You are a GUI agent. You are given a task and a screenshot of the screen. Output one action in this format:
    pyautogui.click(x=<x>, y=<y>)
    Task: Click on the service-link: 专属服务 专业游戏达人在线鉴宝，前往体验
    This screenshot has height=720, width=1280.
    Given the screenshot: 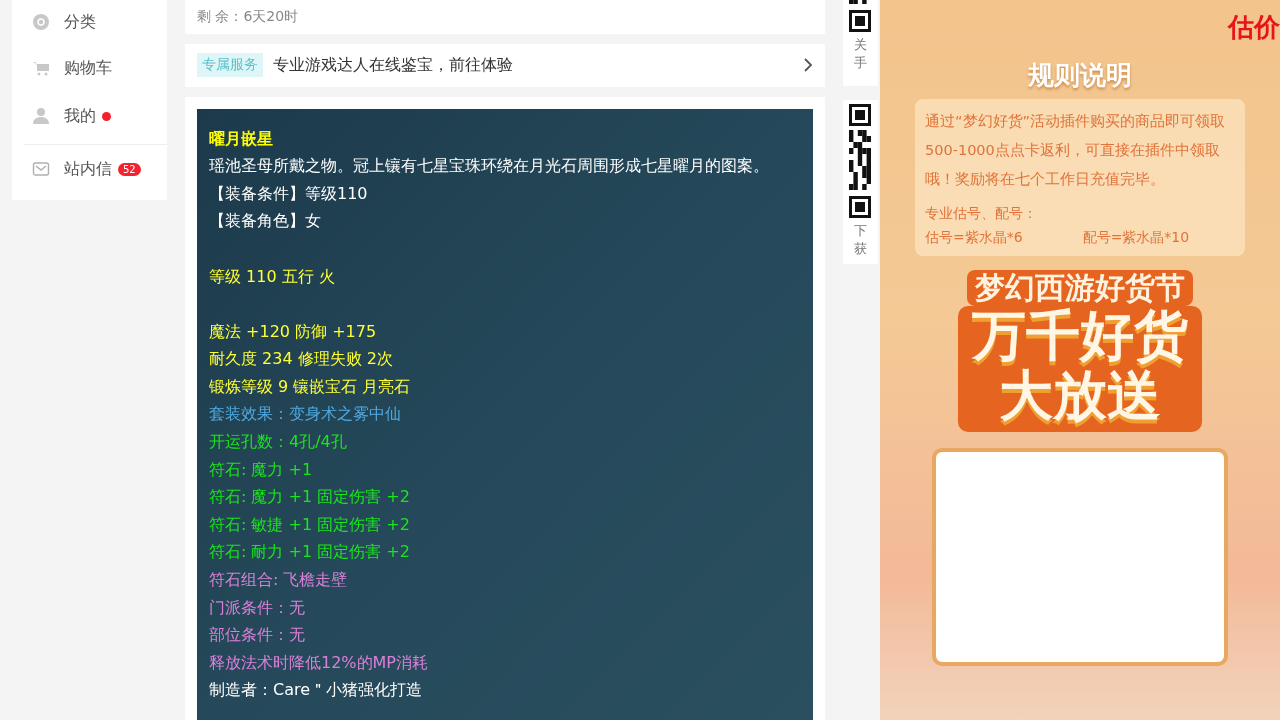 What is the action you would take?
    pyautogui.click(x=505, y=65)
    